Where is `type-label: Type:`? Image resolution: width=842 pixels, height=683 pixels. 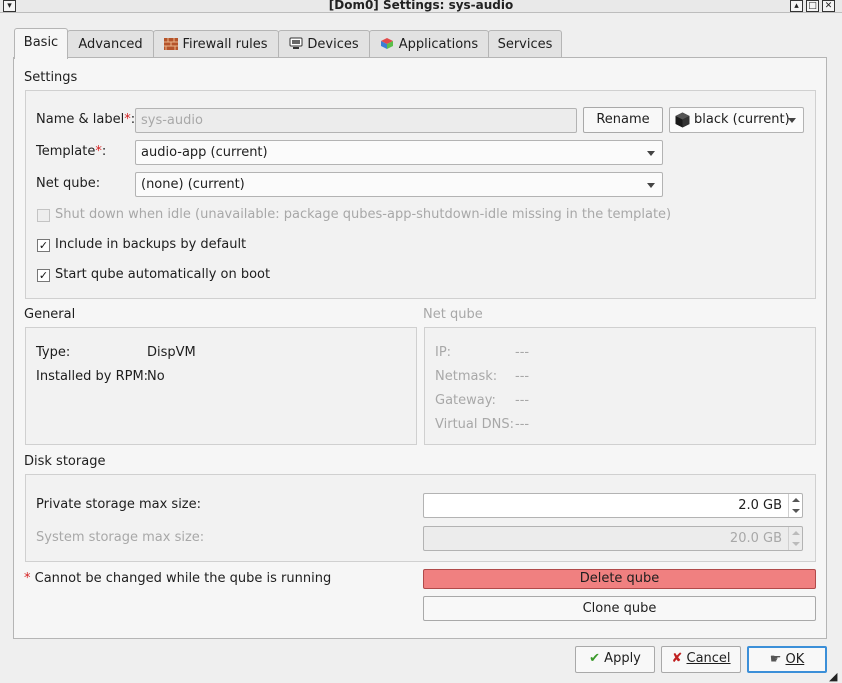 type-label: Type: is located at coordinates (53, 352).